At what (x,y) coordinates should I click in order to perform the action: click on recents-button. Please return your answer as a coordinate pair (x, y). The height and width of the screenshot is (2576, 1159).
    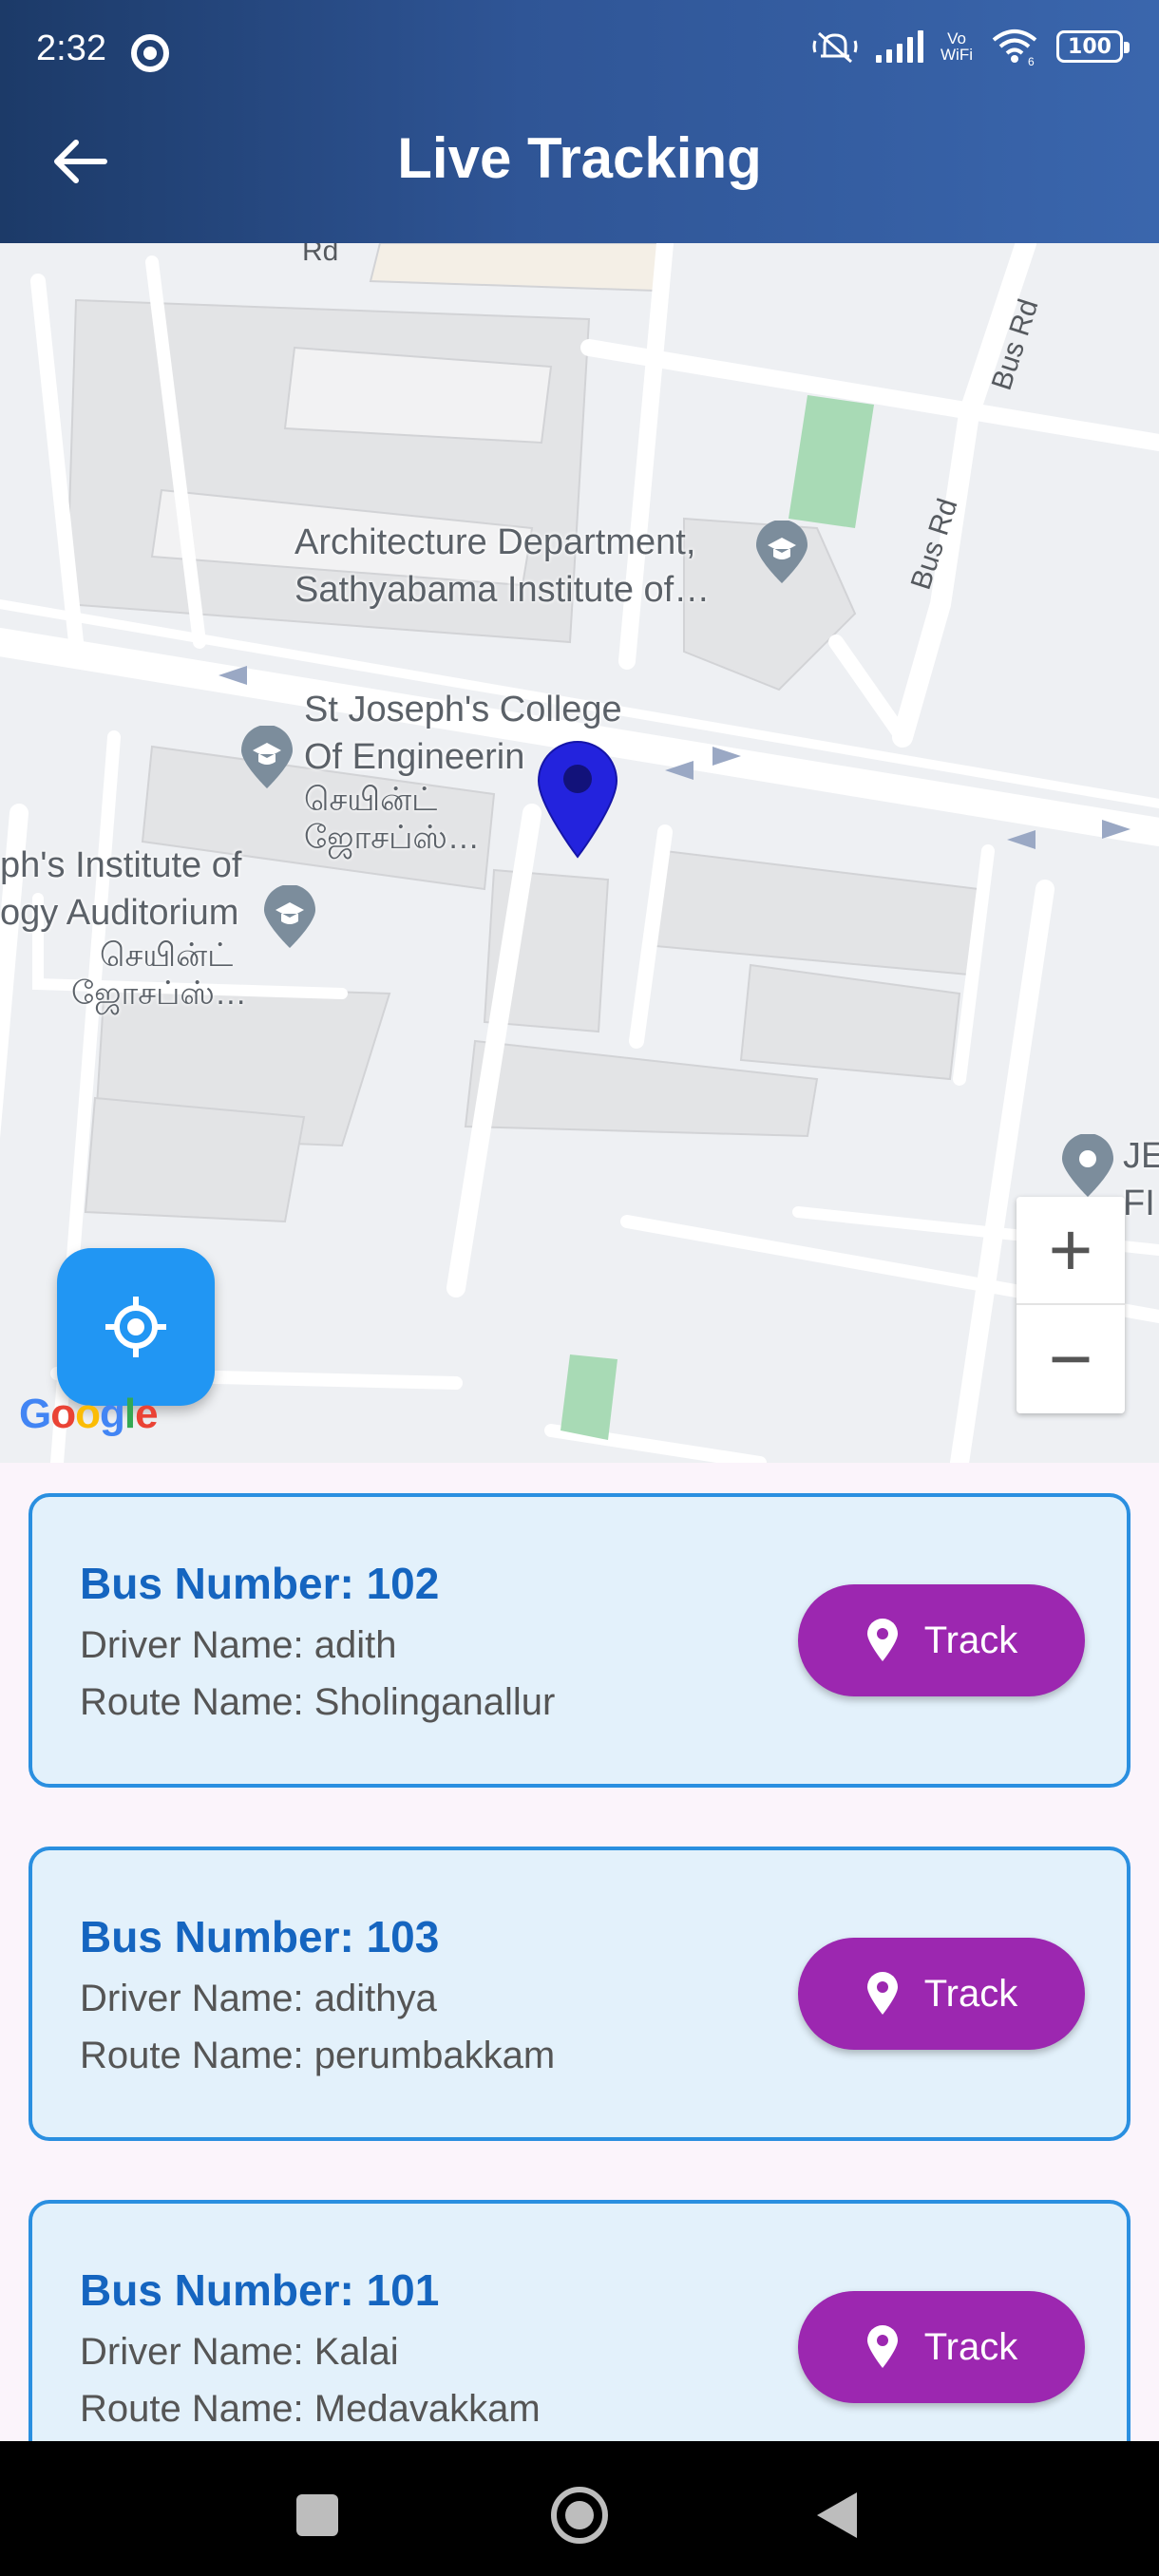
    Looking at the image, I should click on (317, 2515).